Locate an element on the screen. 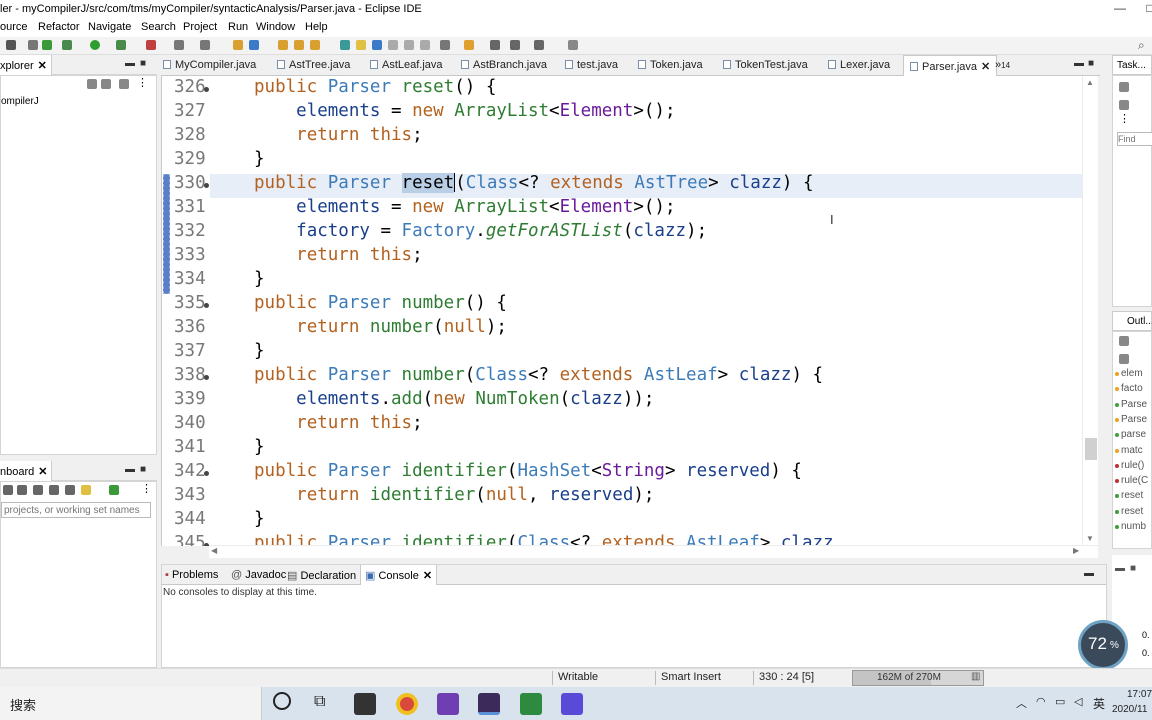 This screenshot has height=720, width=1152. scroll-right-icon: ▶ is located at coordinates (1076, 550).